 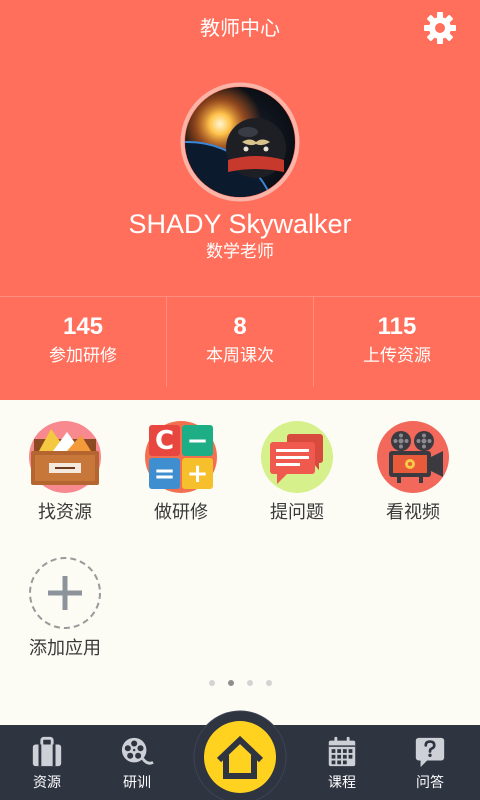 I want to click on stats-row: 145 参加研修 8 本周课次 115 上传资源, so click(x=240, y=348).